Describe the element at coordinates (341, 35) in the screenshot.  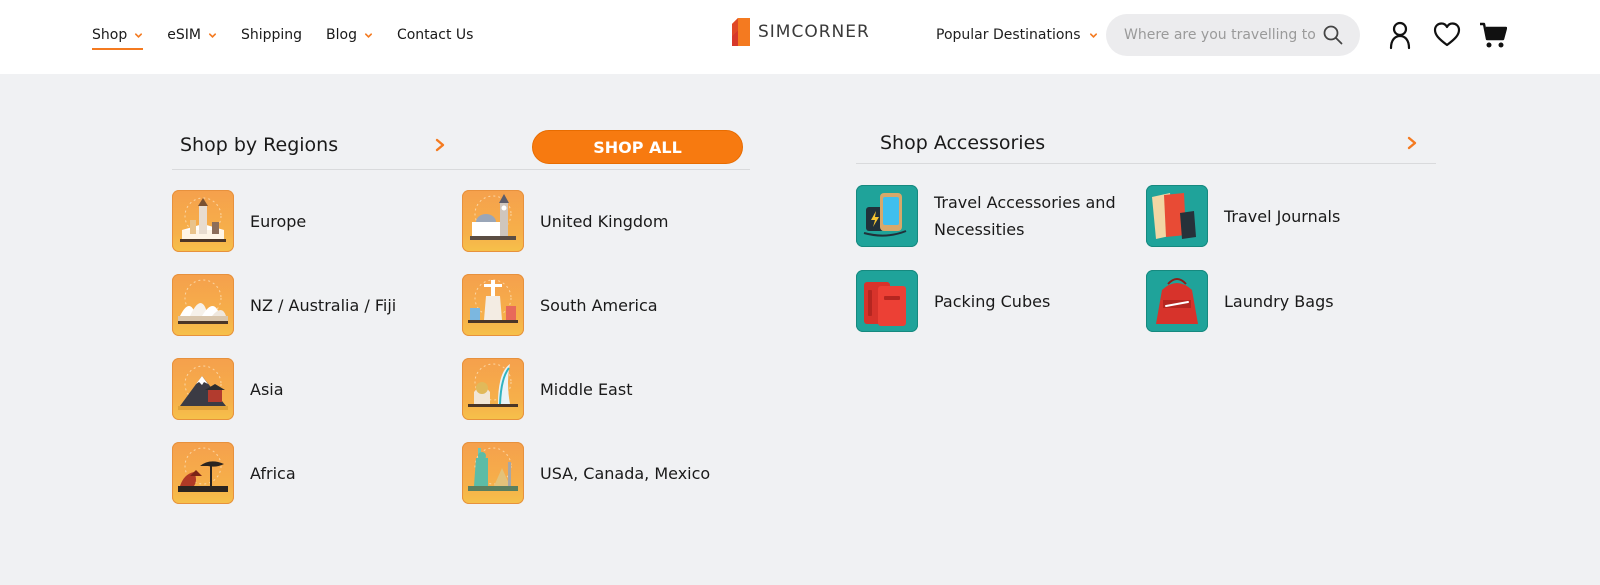
I see `nav-item-label: Blog` at that location.